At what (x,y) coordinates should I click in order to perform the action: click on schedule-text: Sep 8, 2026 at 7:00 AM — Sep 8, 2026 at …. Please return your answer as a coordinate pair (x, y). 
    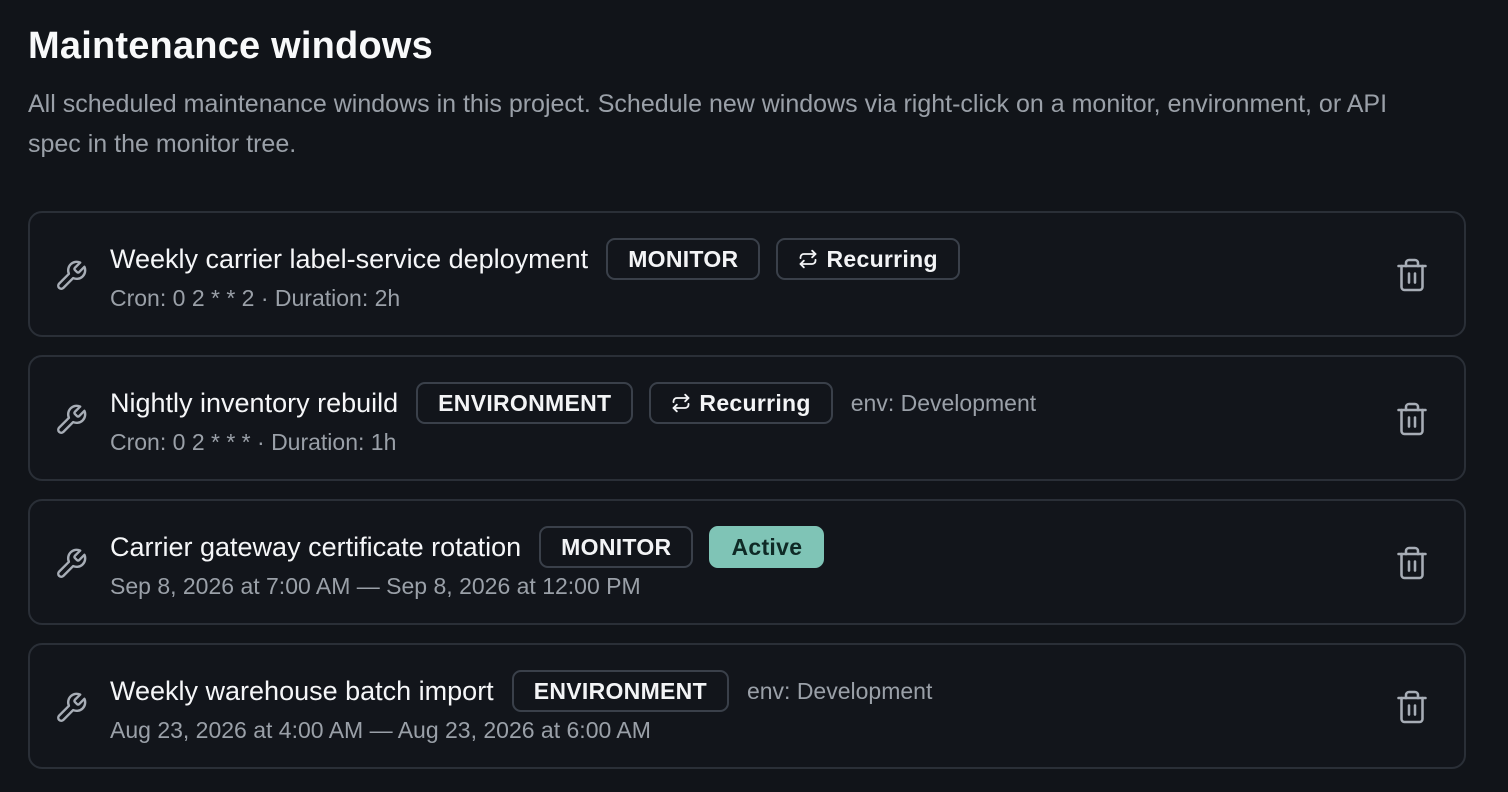
    Looking at the image, I should click on (375, 586).